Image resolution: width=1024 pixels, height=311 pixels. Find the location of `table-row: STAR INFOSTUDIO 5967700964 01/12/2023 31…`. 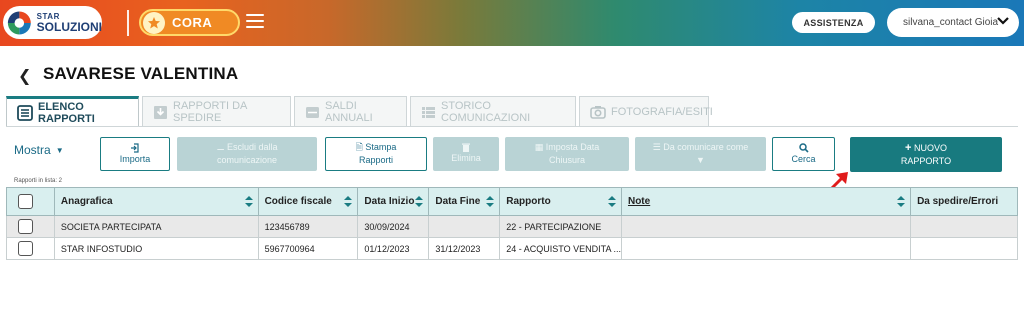

table-row: STAR INFOSTUDIO 5967700964 01/12/2023 31… is located at coordinates (512, 248).